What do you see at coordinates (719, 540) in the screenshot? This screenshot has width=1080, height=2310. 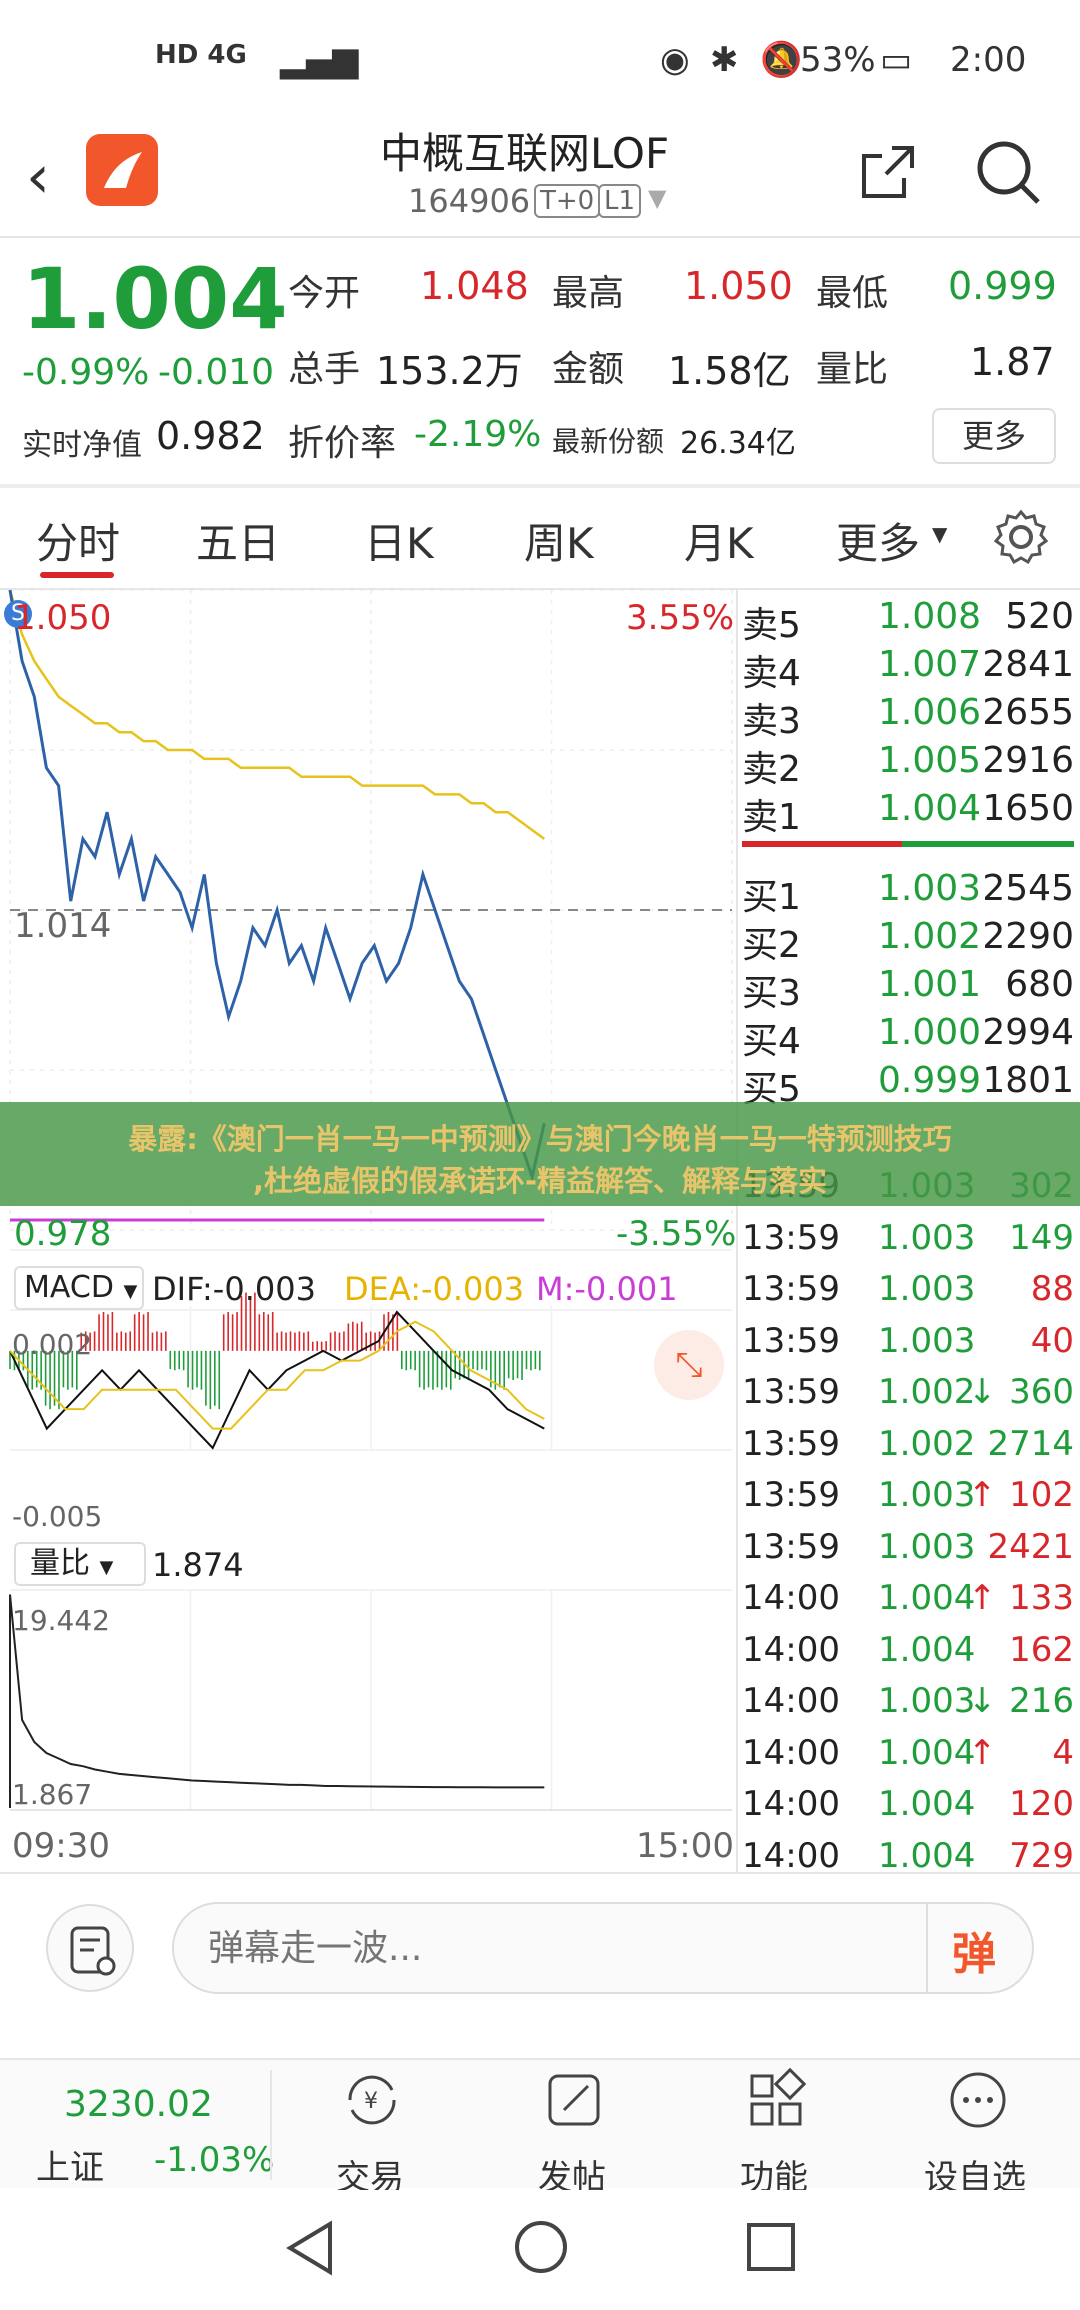 I see `tab-monthly-k: 月K` at bounding box center [719, 540].